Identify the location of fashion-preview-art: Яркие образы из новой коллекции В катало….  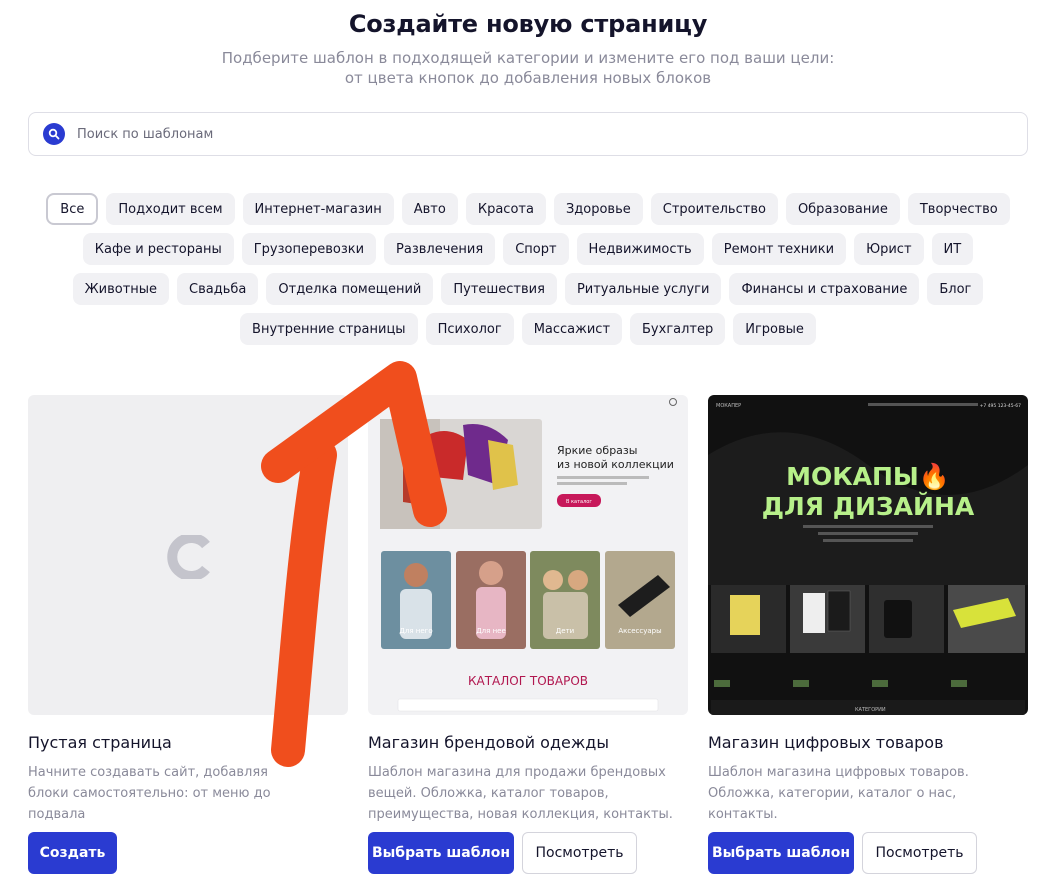
(528, 555).